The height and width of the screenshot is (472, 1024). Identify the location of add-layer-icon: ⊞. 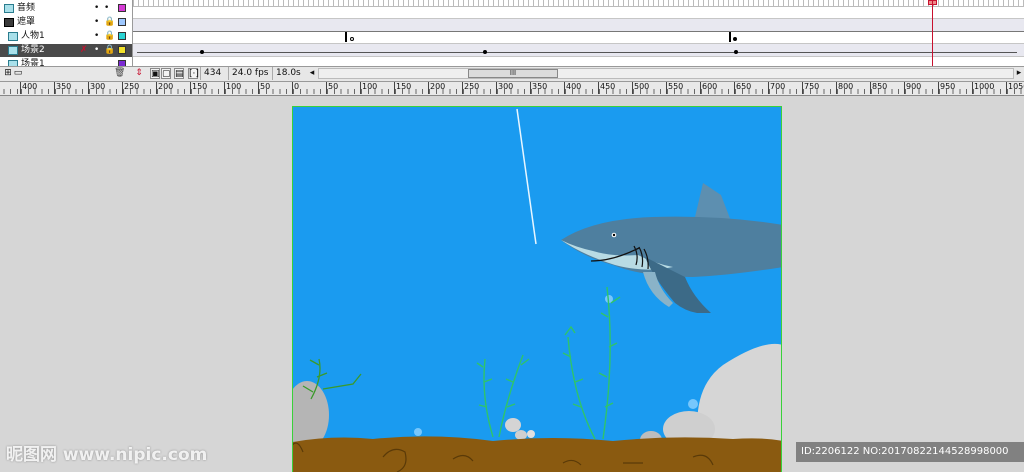
(8, 73).